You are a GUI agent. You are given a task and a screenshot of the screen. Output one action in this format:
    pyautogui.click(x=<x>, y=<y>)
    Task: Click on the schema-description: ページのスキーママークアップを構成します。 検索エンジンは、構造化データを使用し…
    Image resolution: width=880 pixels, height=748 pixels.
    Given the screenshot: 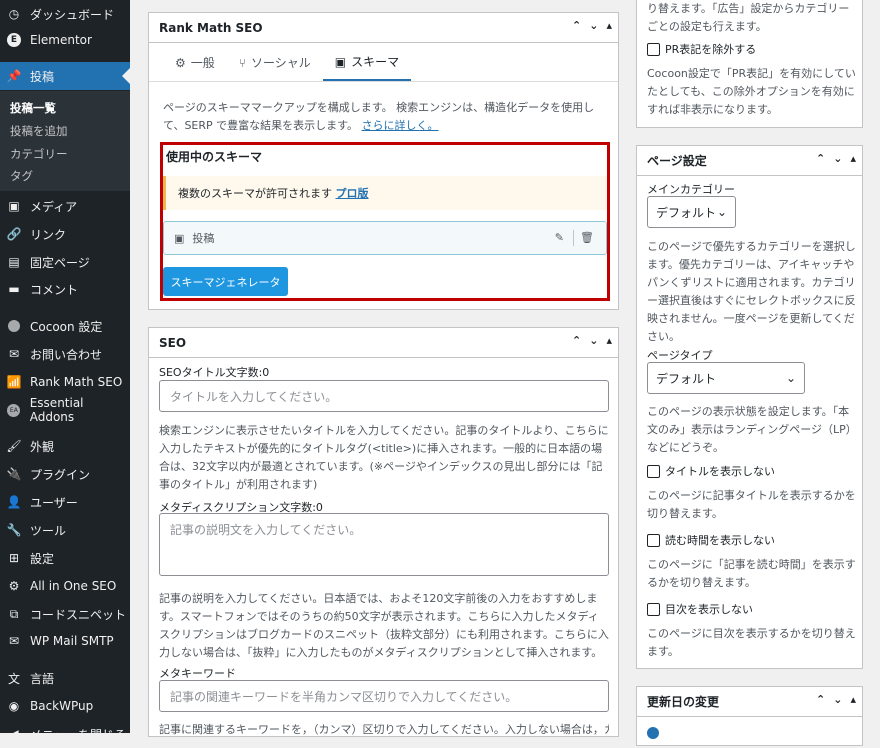 What is the action you would take?
    pyautogui.click(x=379, y=116)
    